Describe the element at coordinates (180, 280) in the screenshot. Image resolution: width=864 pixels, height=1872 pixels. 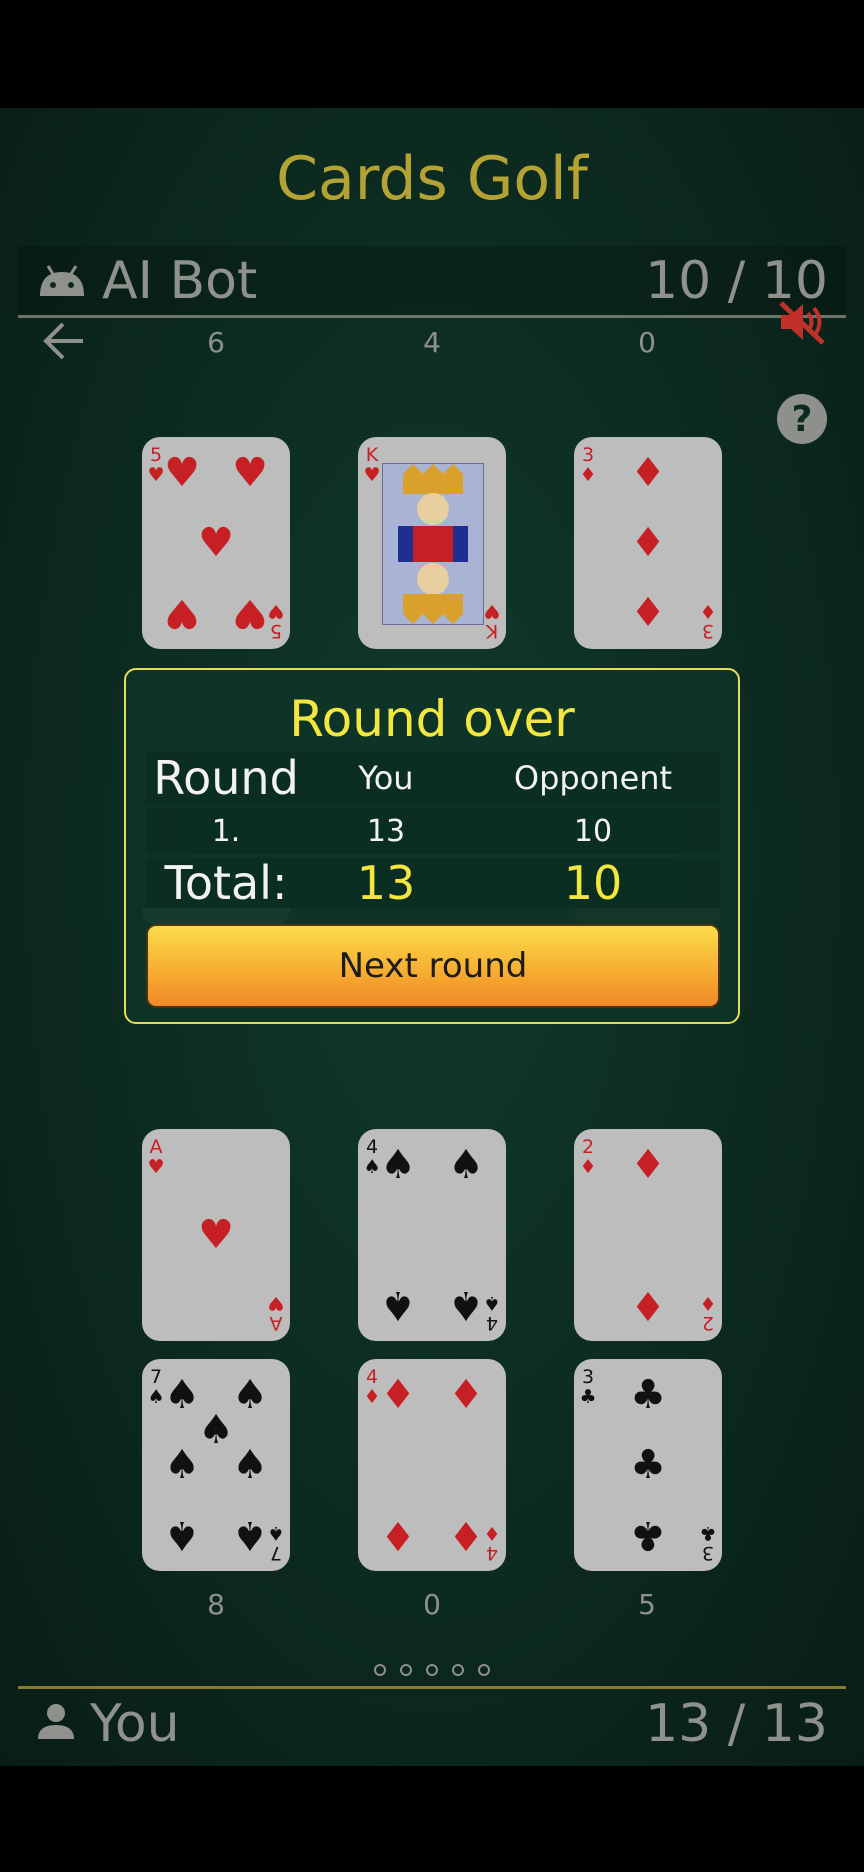
I see `opponent-name: AI Bot` at that location.